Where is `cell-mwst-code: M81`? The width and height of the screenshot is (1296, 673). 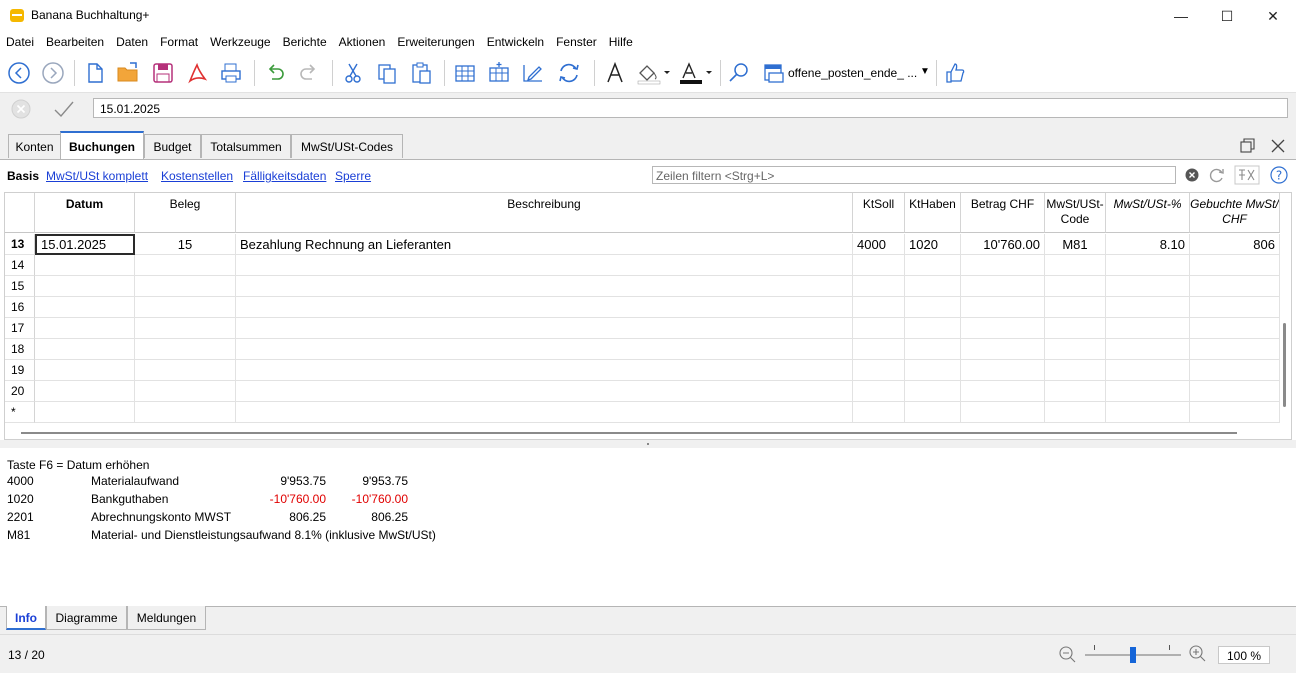 cell-mwst-code: M81 is located at coordinates (1075, 244).